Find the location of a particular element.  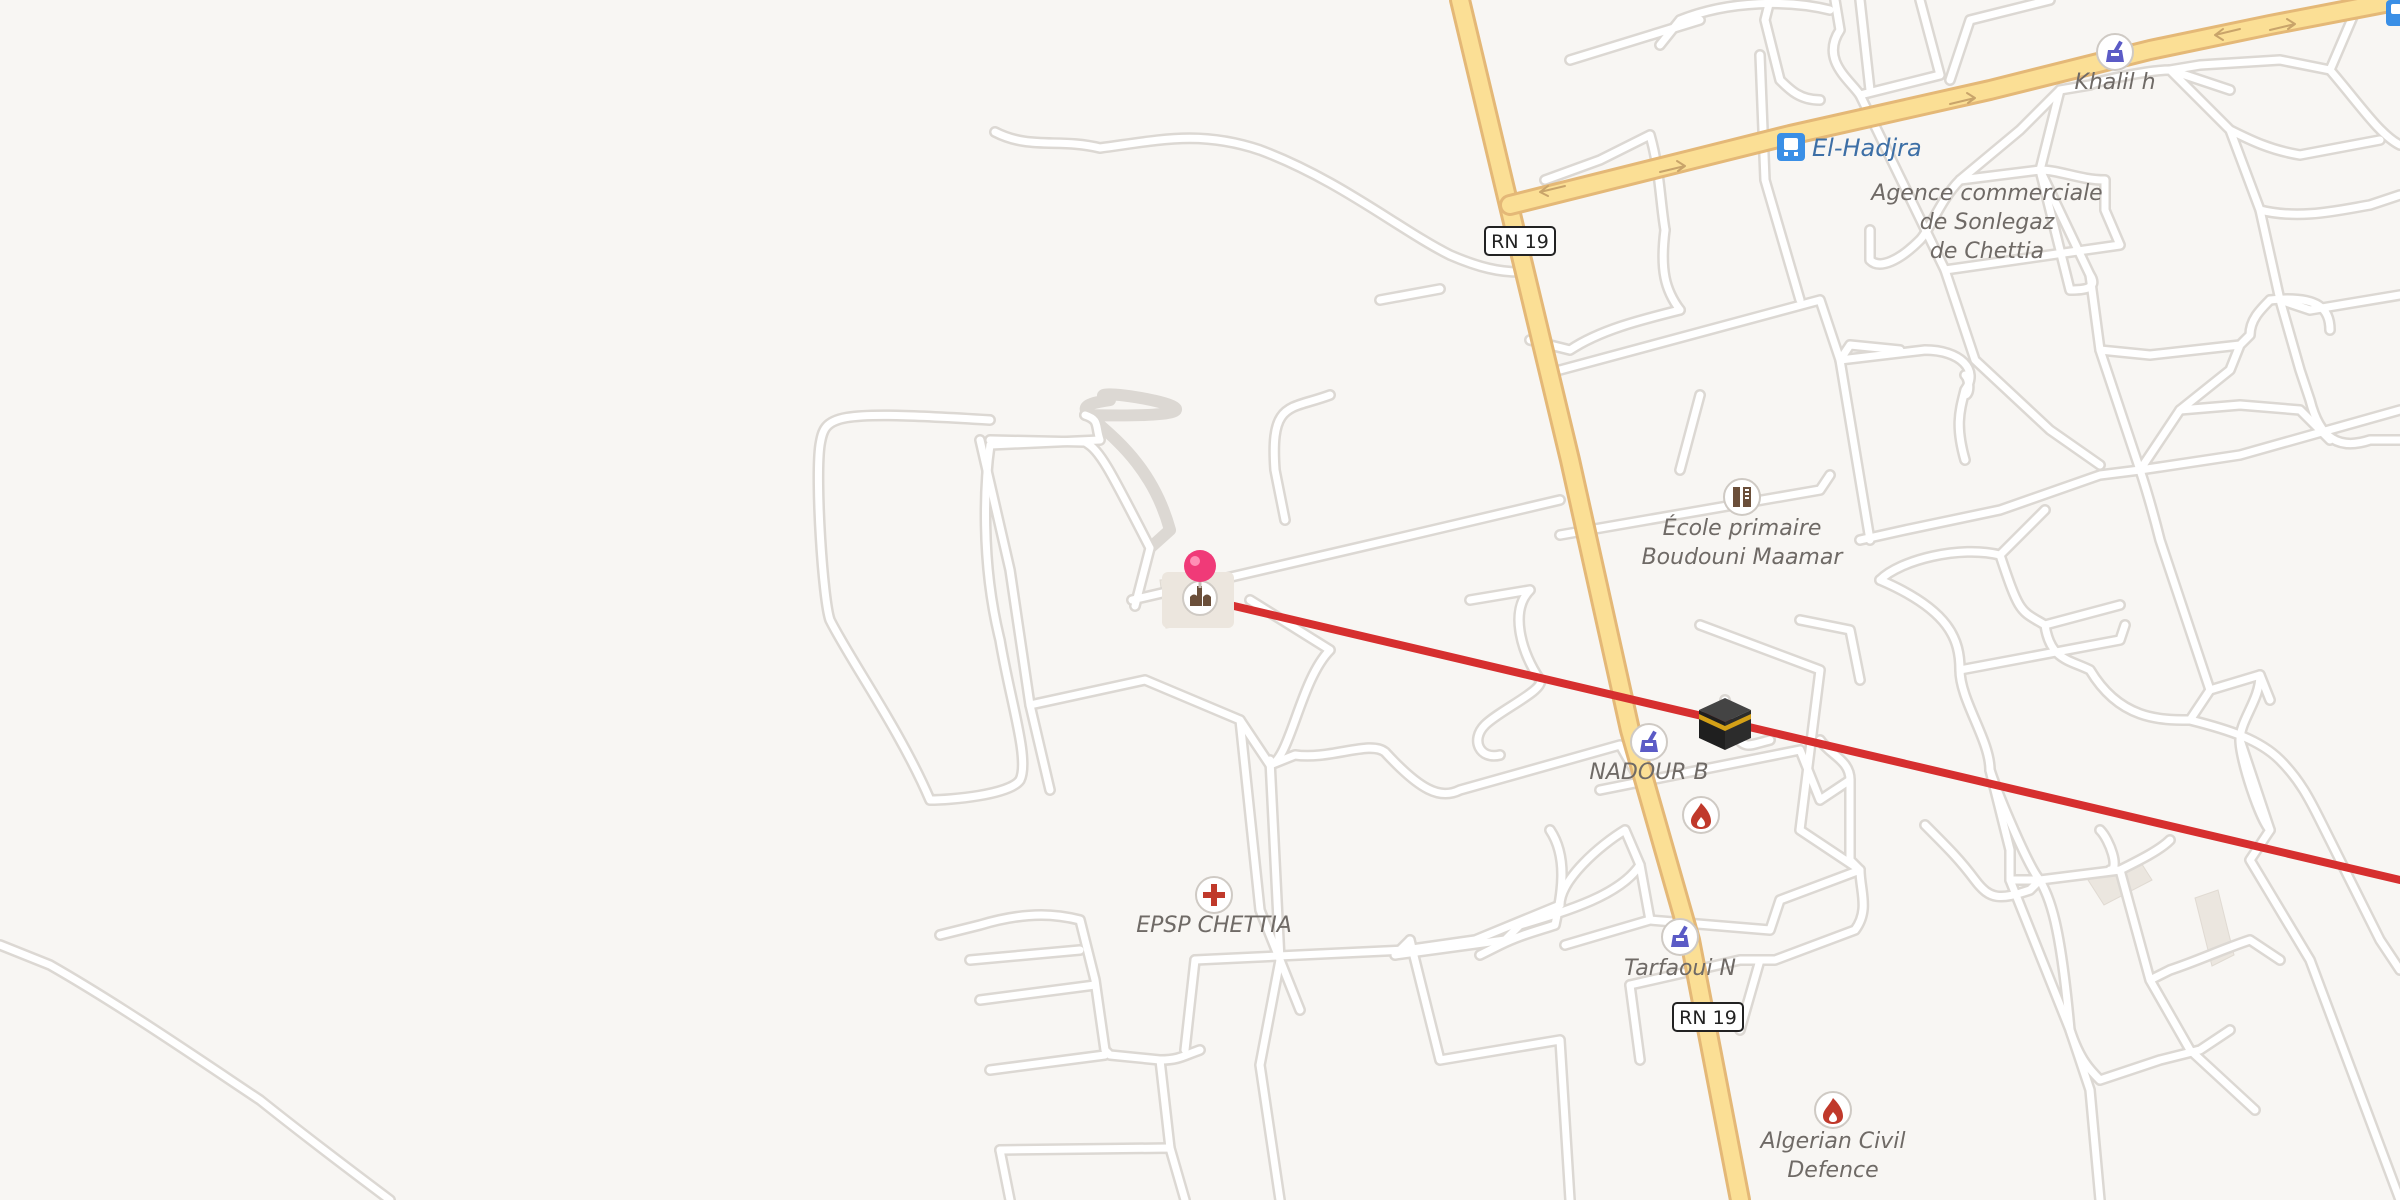

poi-epsp-chettia: EPSP CHETTIA is located at coordinates (1214, 907).